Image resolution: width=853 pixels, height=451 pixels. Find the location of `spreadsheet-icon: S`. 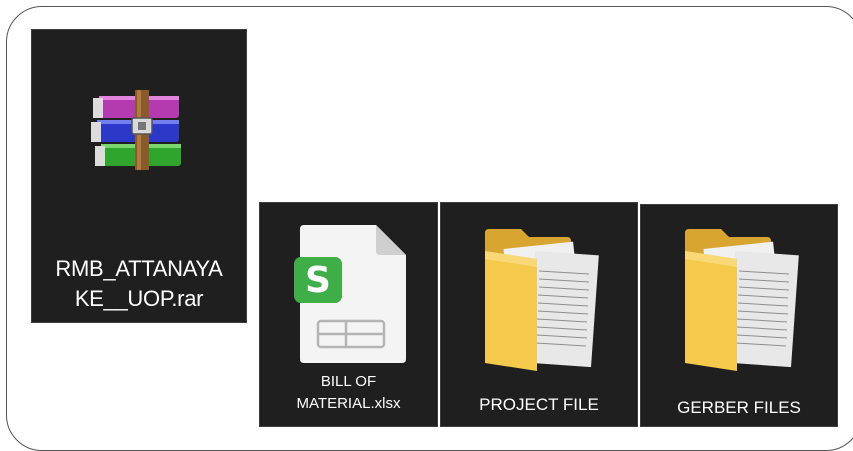

spreadsheet-icon: S is located at coordinates (350, 294).